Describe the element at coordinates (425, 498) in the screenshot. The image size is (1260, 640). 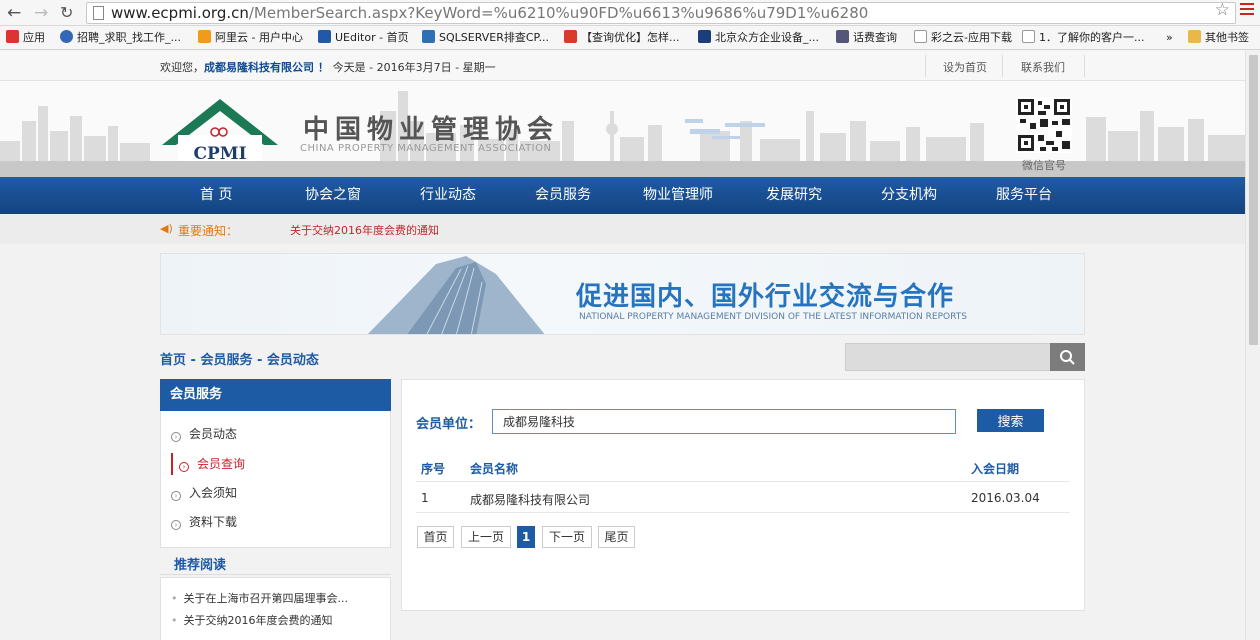
I see `cell-no: 1` at that location.